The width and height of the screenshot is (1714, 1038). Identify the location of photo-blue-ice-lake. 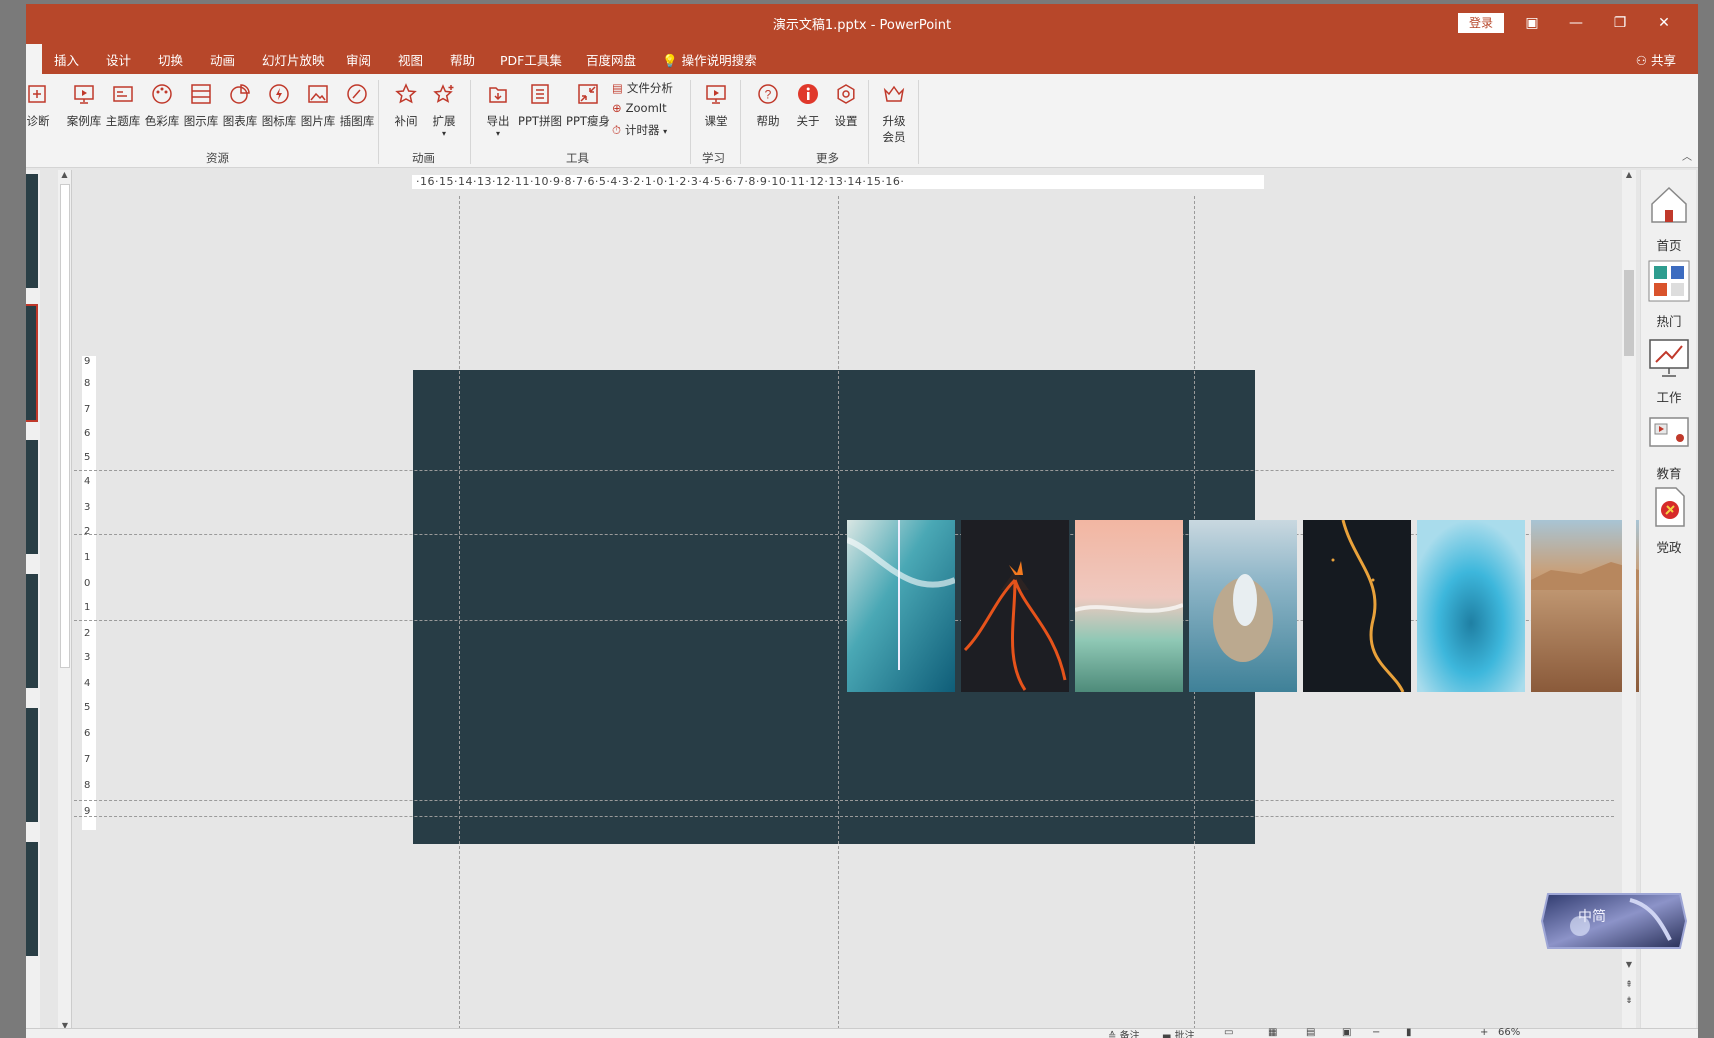
(1471, 606).